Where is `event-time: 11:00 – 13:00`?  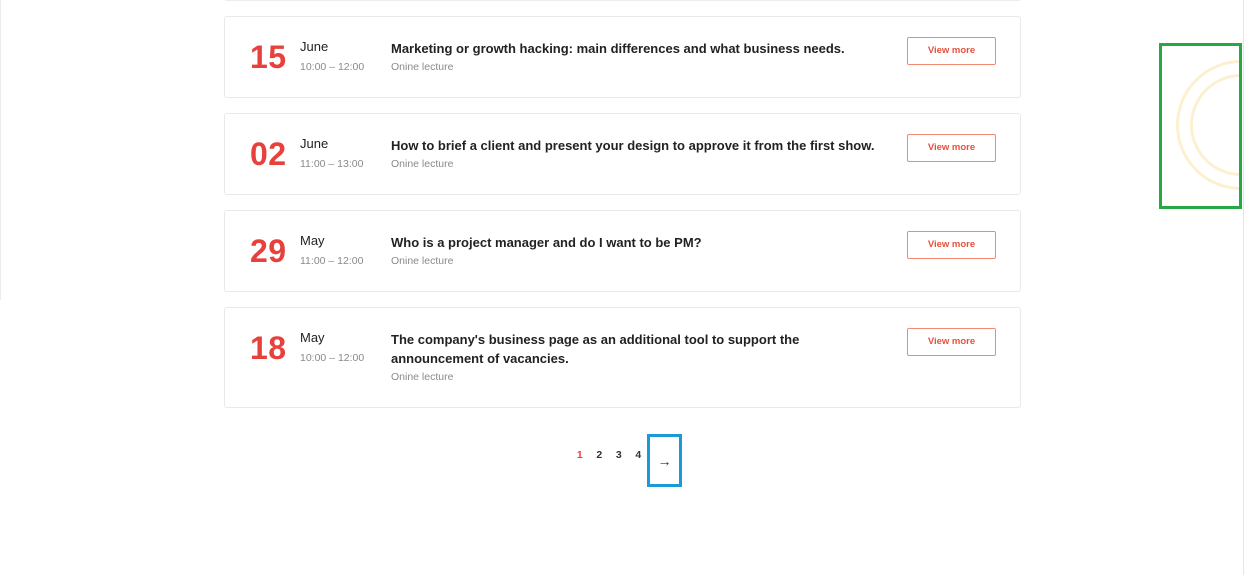 event-time: 11:00 – 13:00 is located at coordinates (332, 164).